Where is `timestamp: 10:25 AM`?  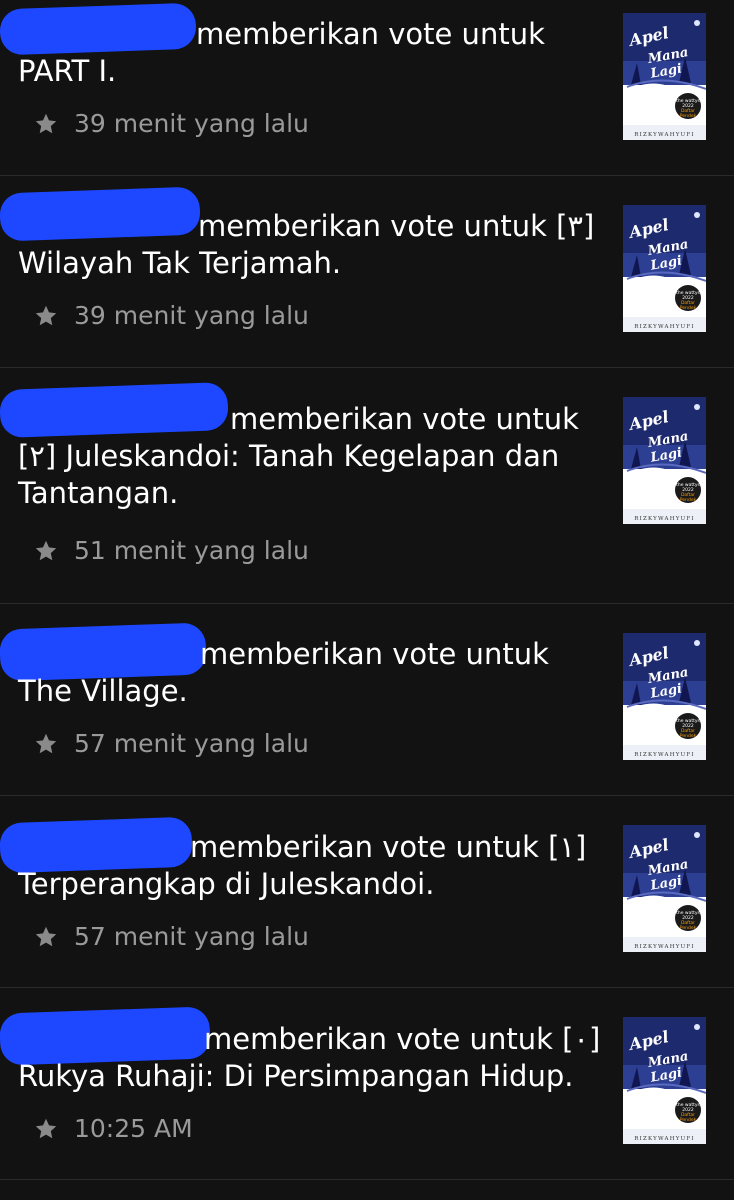
timestamp: 10:25 AM is located at coordinates (133, 1128).